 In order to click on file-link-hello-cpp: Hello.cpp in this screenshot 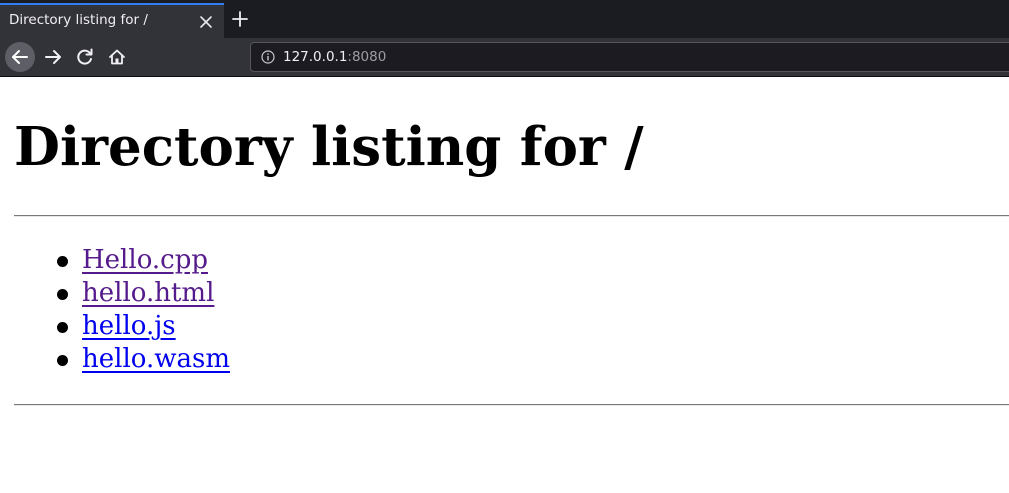, I will do `click(145, 260)`.